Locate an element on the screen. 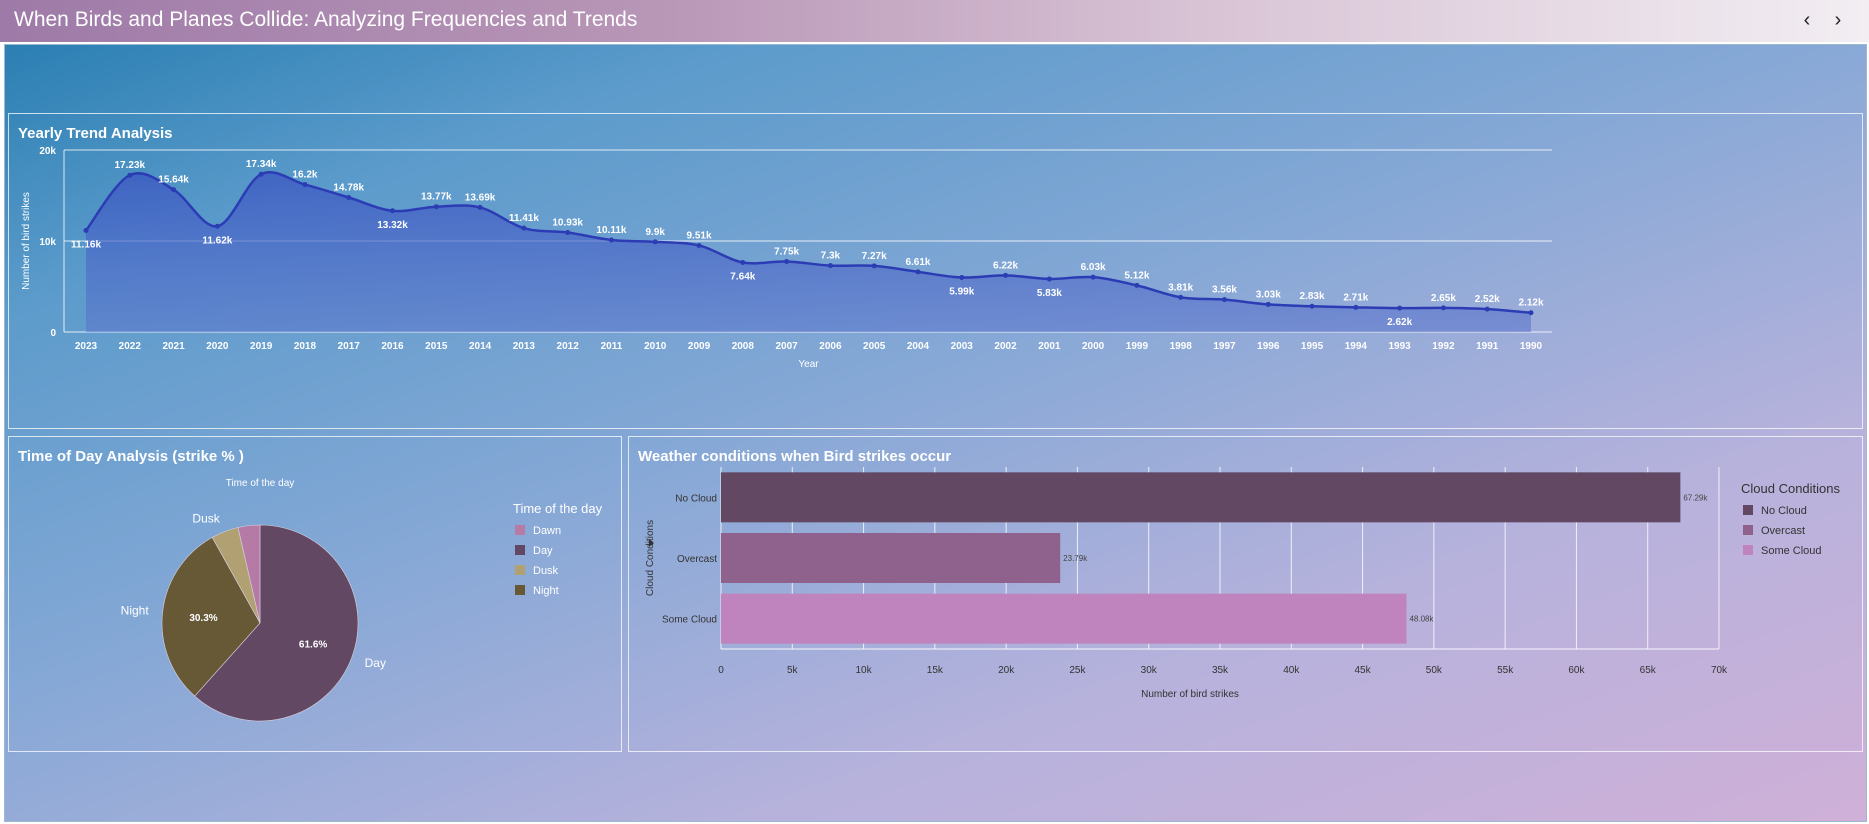 The width and height of the screenshot is (1869, 824). bar-xtick-label: 45k is located at coordinates (1363, 670).